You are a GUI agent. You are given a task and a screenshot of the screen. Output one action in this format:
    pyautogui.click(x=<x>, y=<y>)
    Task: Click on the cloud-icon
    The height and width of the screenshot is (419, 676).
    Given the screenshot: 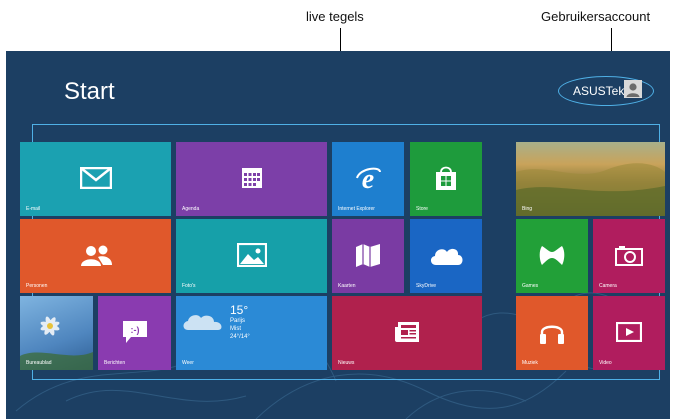 What is the action you would take?
    pyautogui.click(x=446, y=256)
    